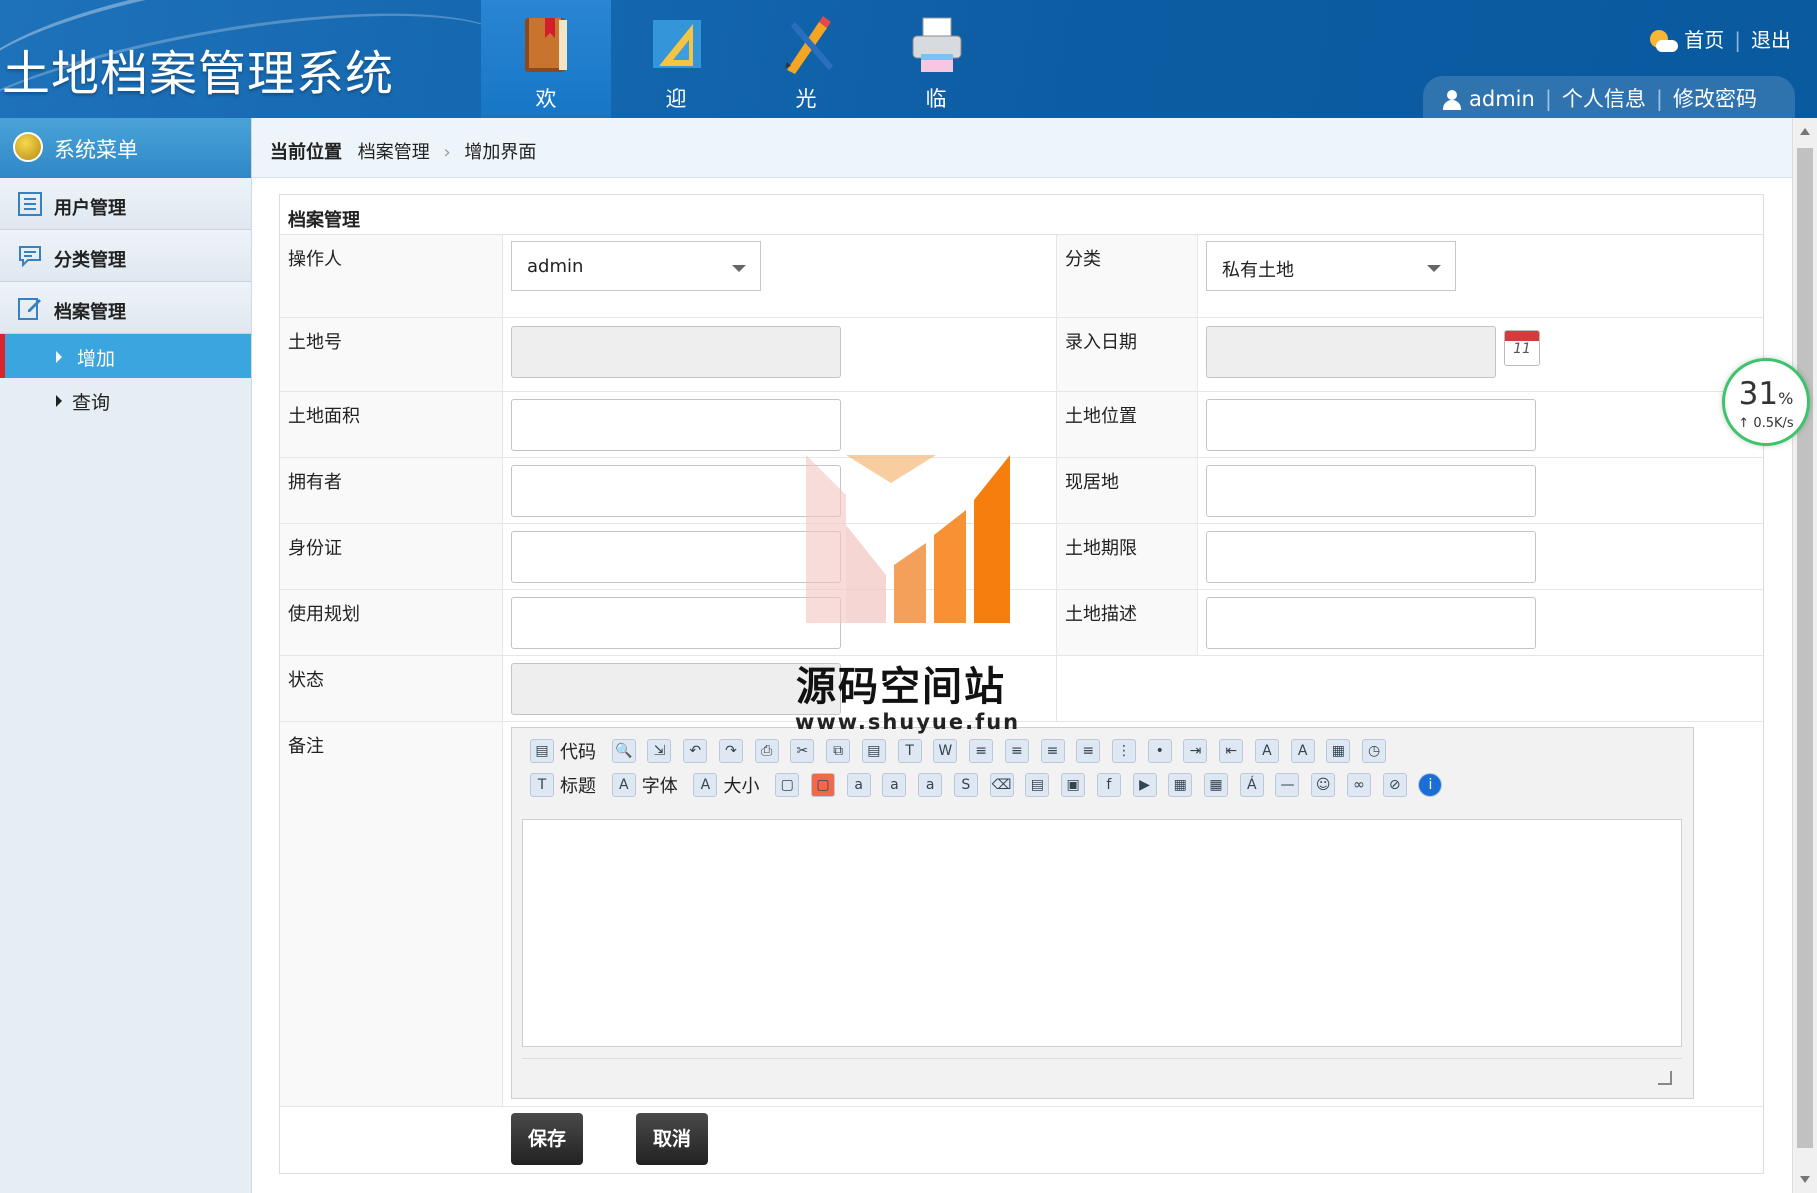 This screenshot has width=1817, height=1193. I want to click on unlink-icon: ⊘, so click(1394, 785).